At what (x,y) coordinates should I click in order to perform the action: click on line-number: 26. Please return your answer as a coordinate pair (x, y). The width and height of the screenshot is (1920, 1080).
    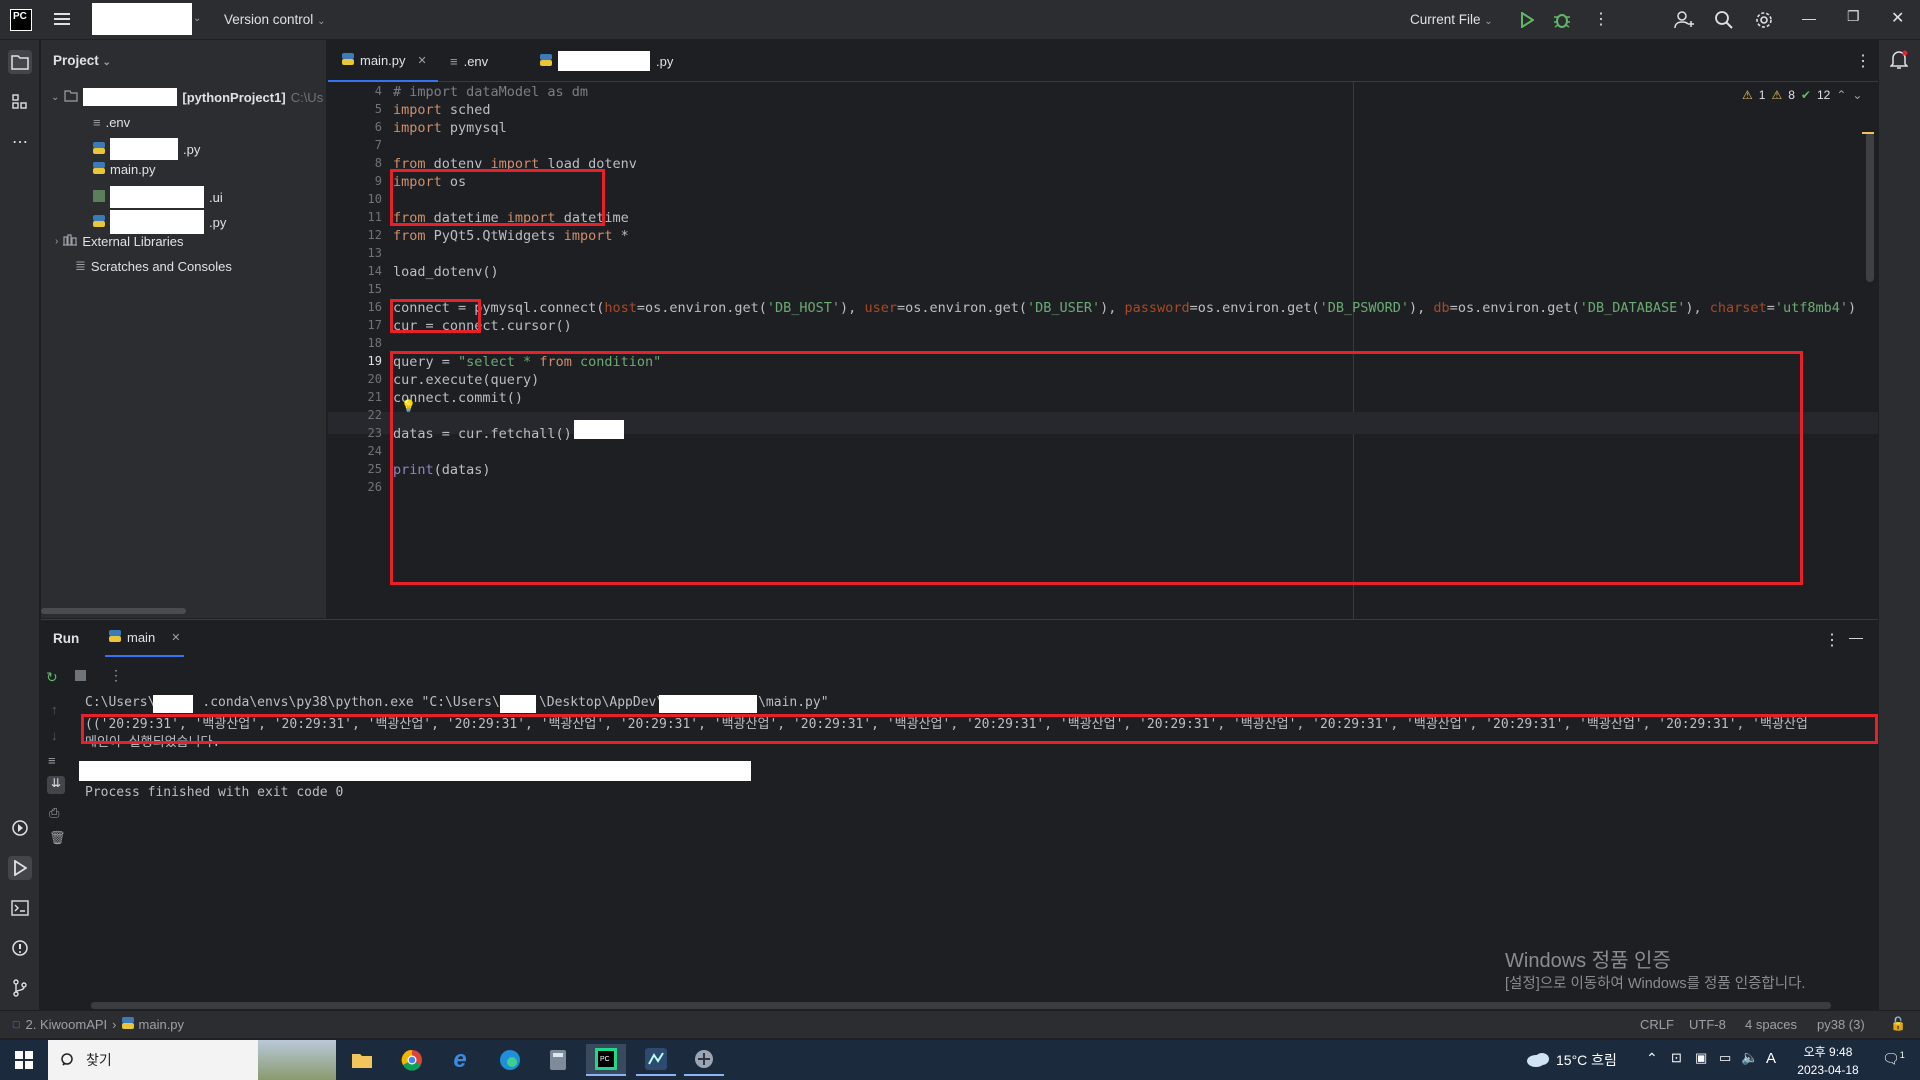
    Looking at the image, I should click on (355, 487).